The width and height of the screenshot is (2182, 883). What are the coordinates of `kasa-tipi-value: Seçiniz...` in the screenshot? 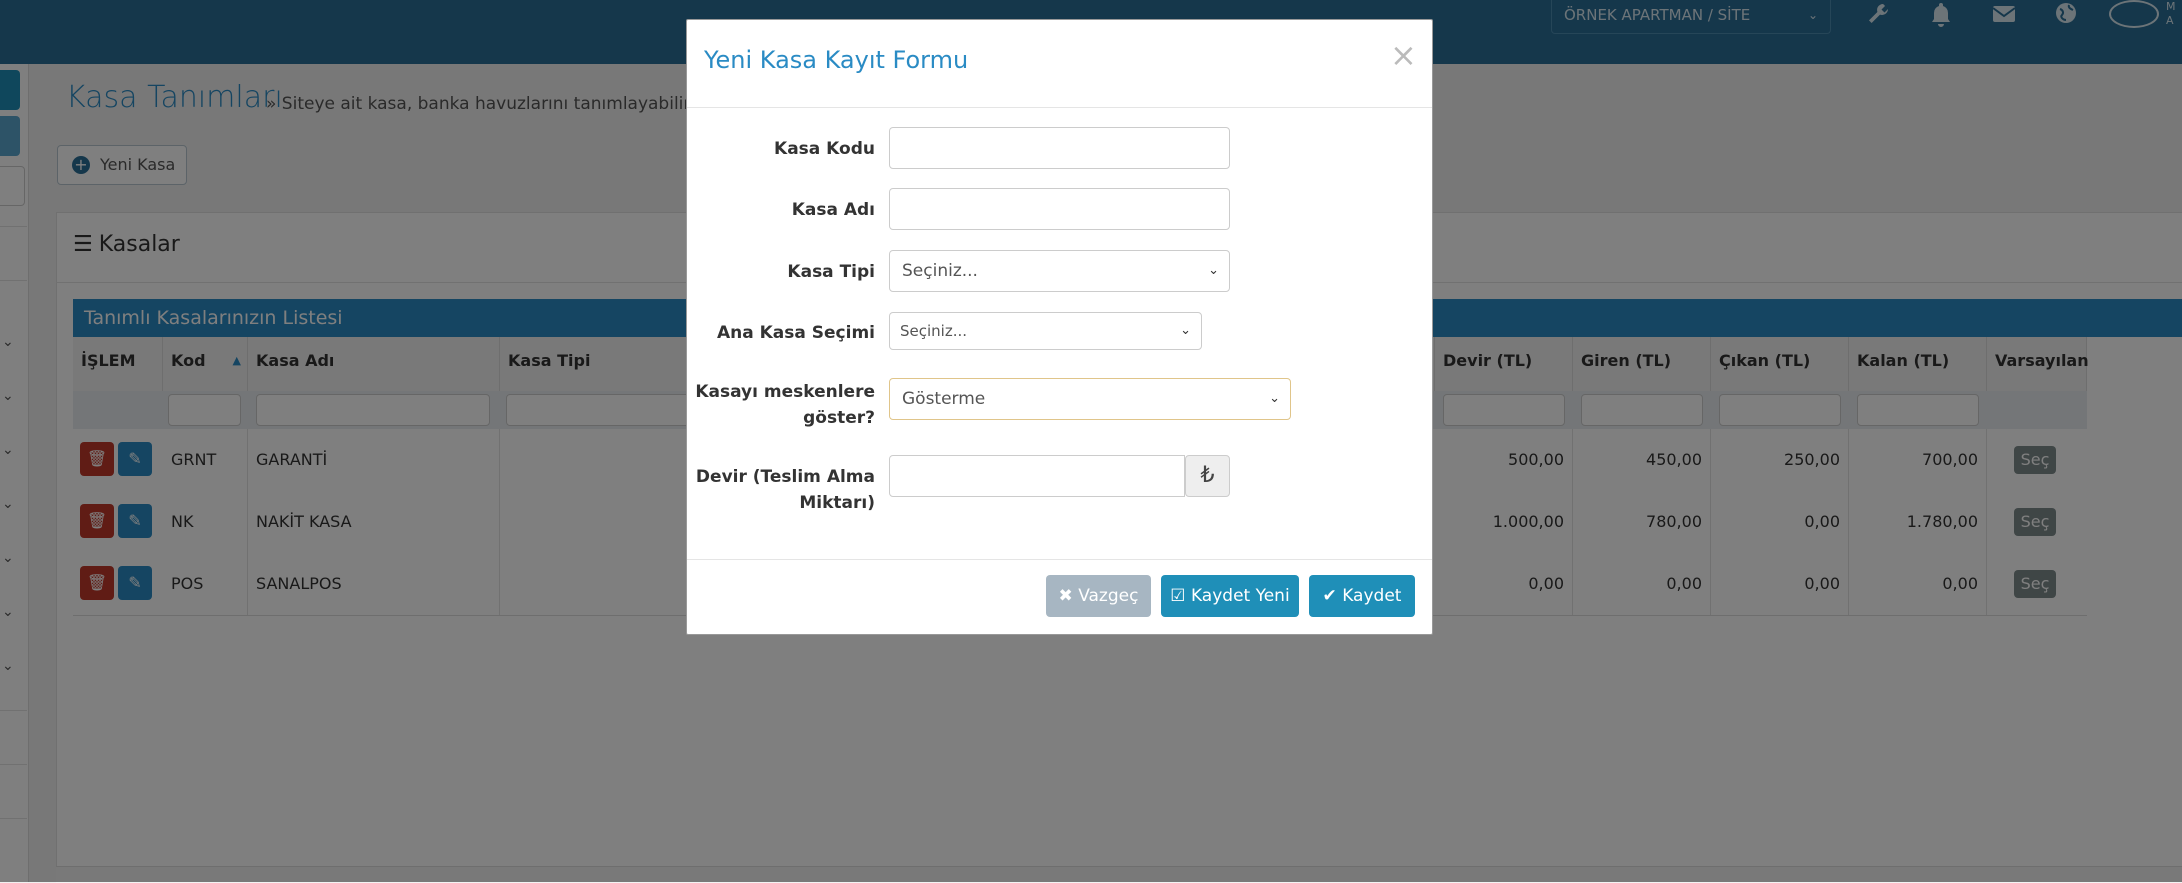 It's located at (940, 271).